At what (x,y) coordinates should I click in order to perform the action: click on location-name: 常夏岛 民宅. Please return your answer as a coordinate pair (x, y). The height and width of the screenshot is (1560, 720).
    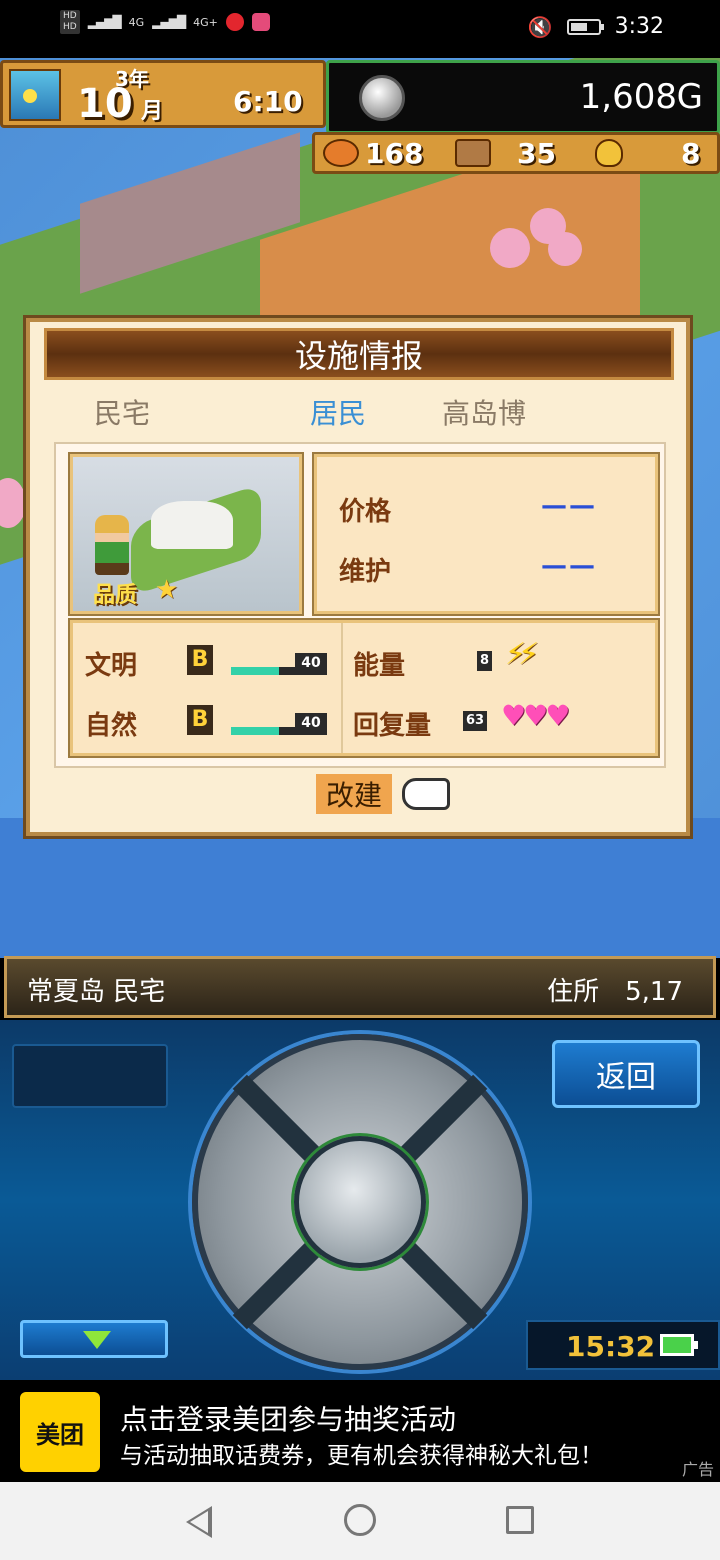
    Looking at the image, I should click on (96, 992).